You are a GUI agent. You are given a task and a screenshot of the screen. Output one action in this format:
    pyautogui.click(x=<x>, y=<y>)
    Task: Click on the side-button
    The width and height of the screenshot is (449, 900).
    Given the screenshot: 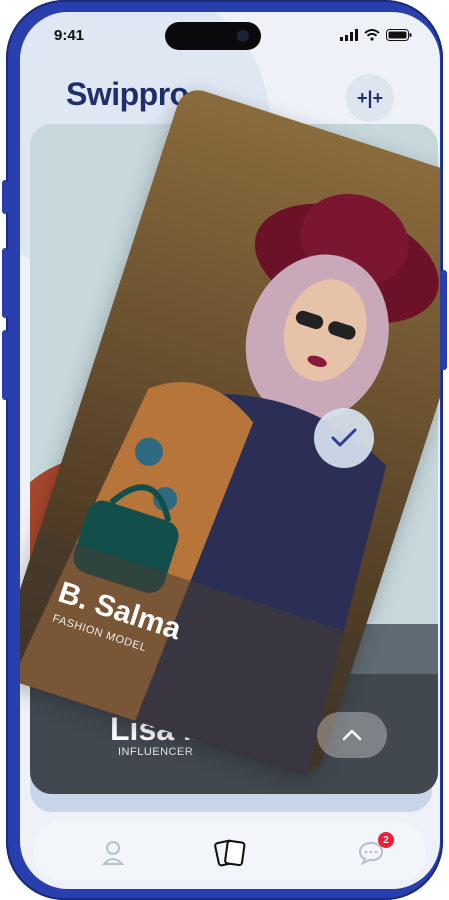 What is the action you would take?
    pyautogui.click(x=5, y=197)
    